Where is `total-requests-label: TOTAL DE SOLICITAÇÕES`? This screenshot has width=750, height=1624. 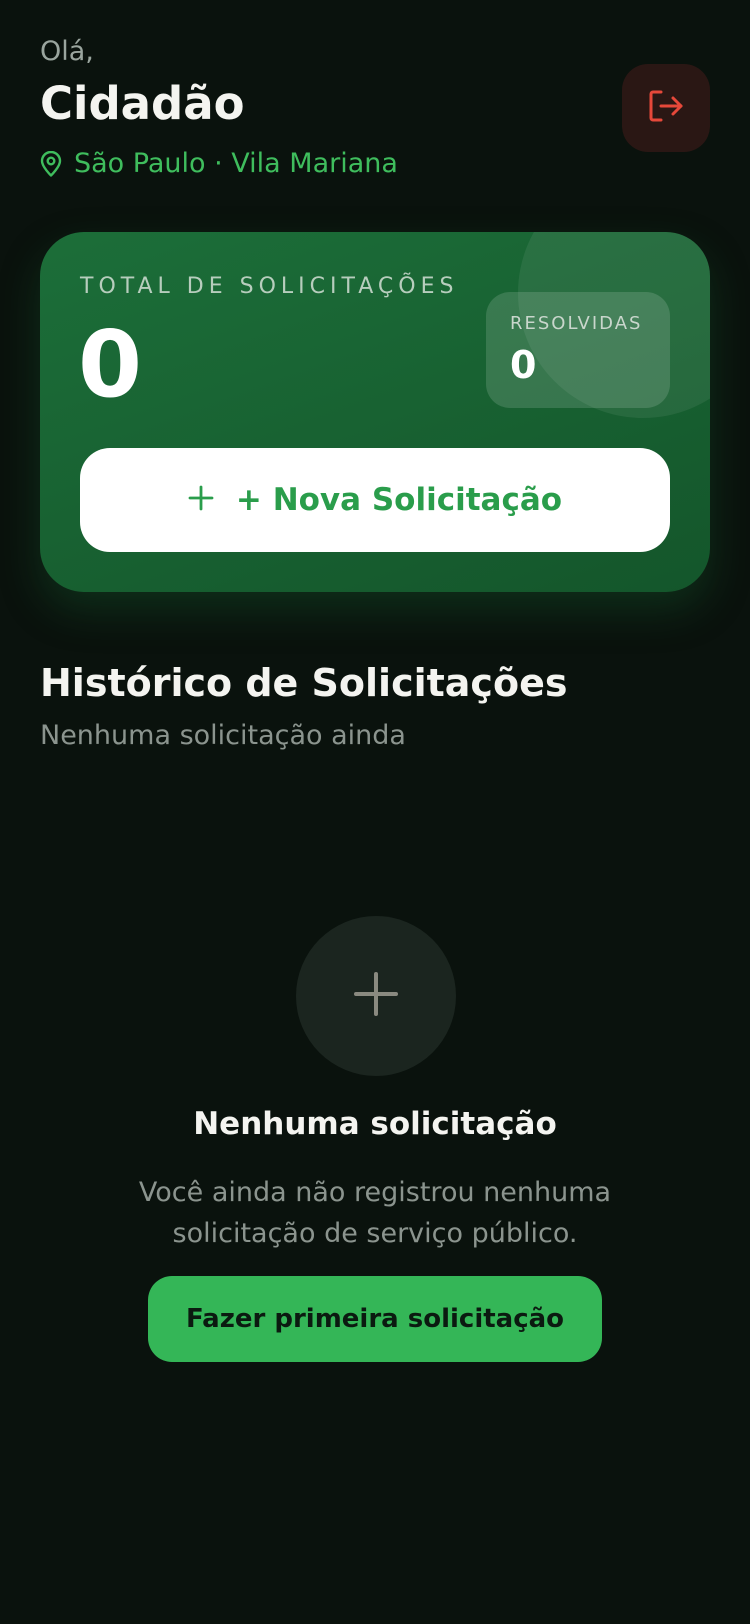 total-requests-label: TOTAL DE SOLICITAÇÕES is located at coordinates (269, 286).